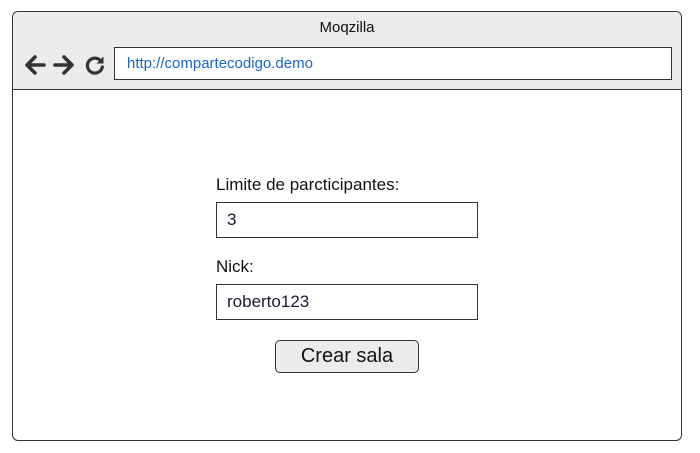 The width and height of the screenshot is (700, 453). What do you see at coordinates (347, 302) in the screenshot?
I see `nick-input` at bounding box center [347, 302].